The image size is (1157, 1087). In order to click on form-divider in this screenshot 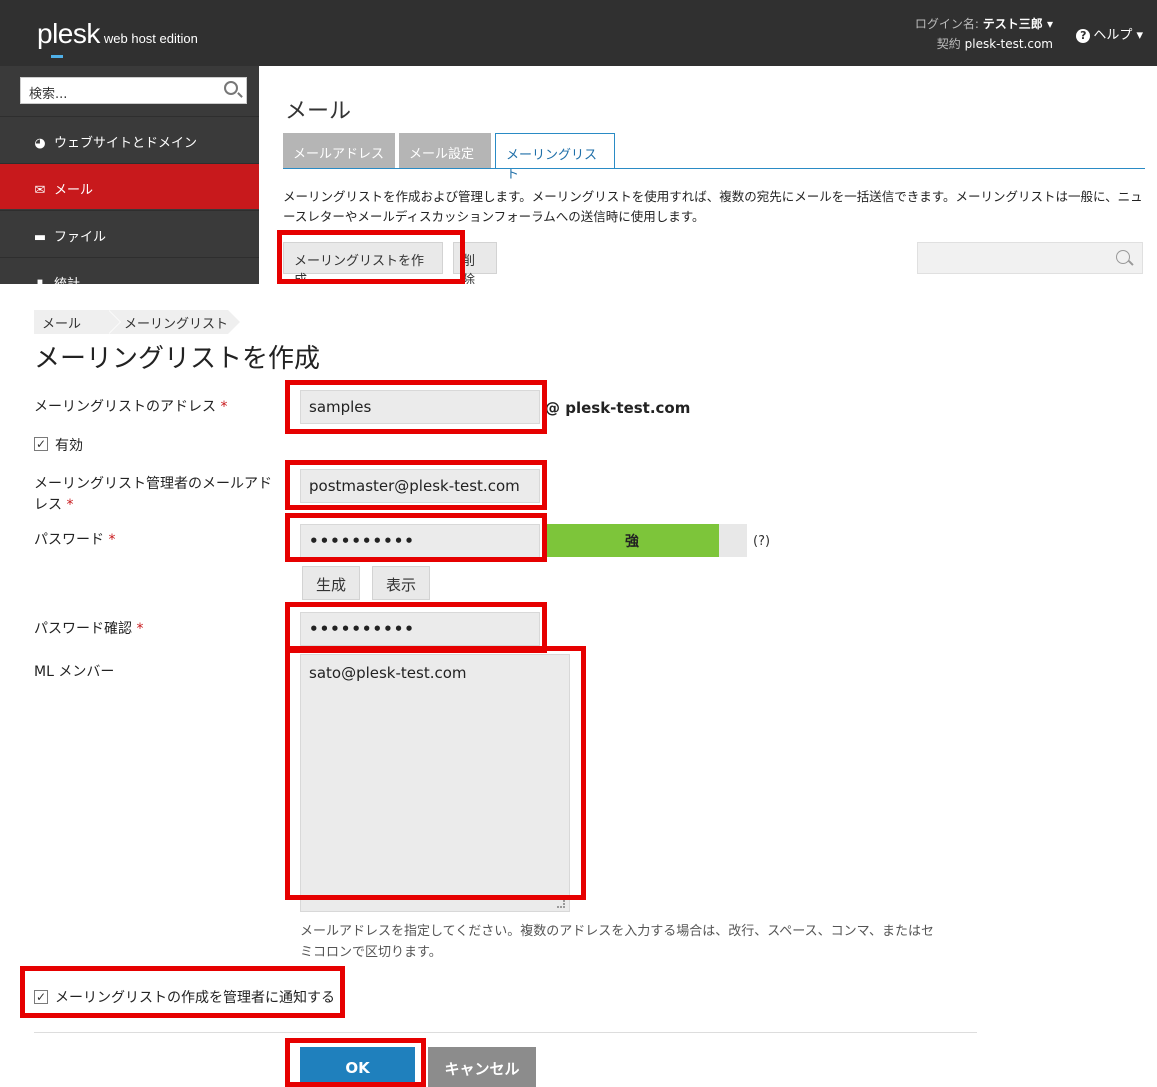, I will do `click(505, 1032)`.